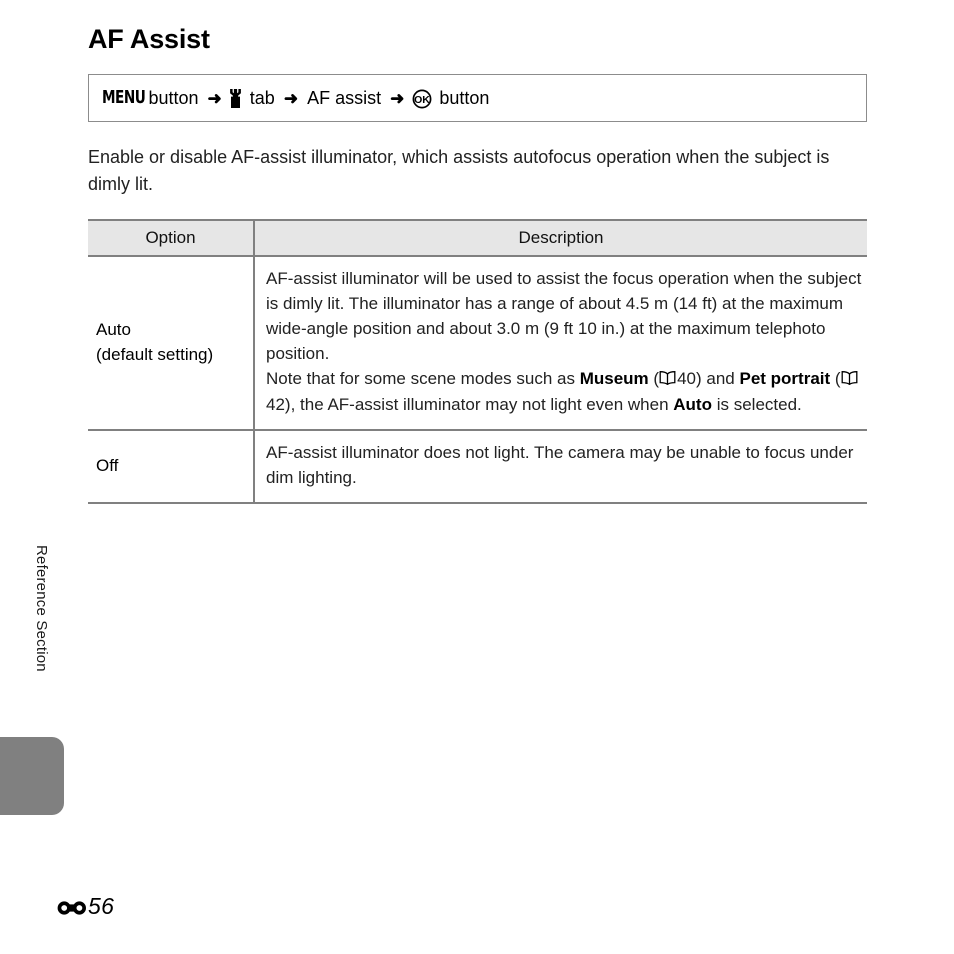  I want to click on reference-section-label: Reference Section, so click(41, 608).